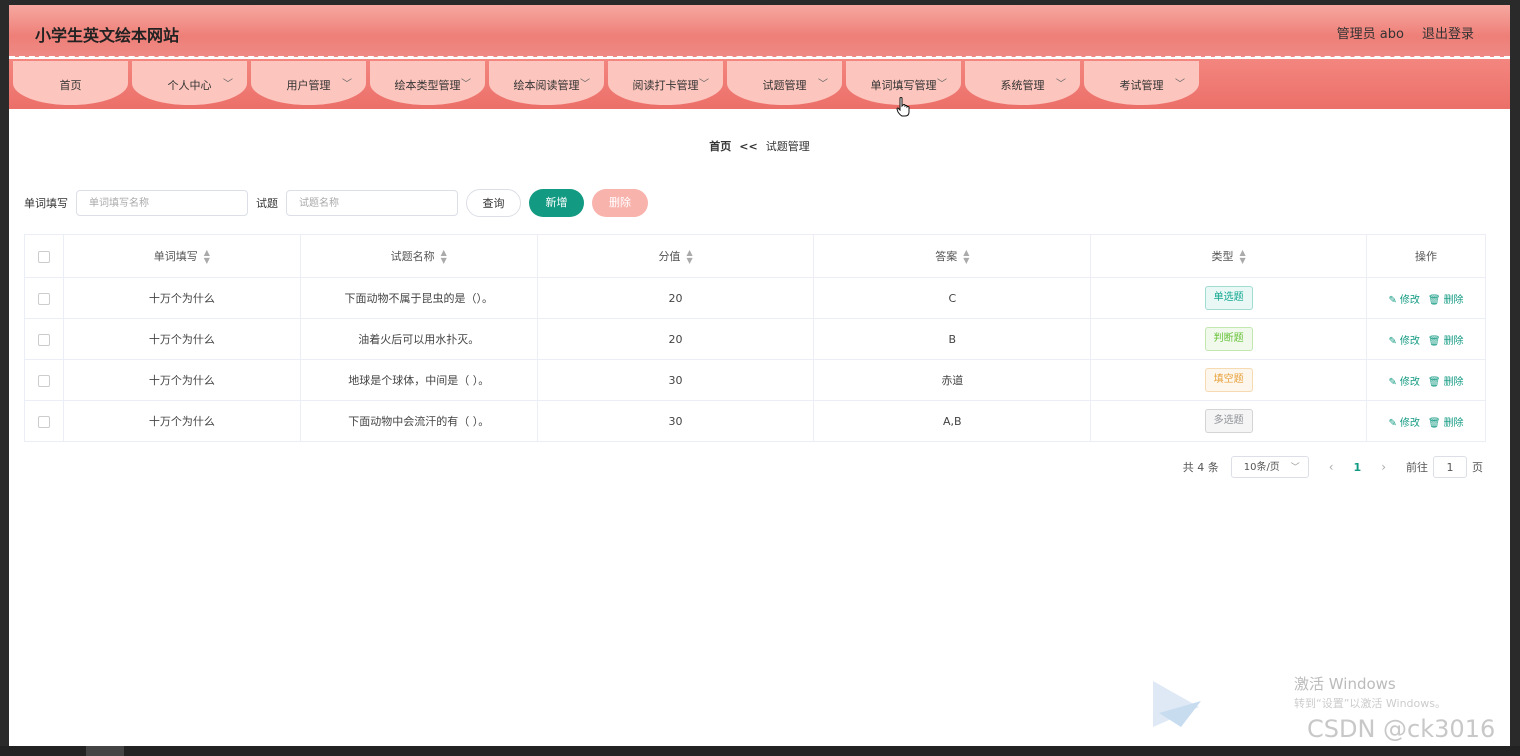 The width and height of the screenshot is (1520, 756). What do you see at coordinates (946, 256) in the screenshot?
I see `column-title: 答案` at bounding box center [946, 256].